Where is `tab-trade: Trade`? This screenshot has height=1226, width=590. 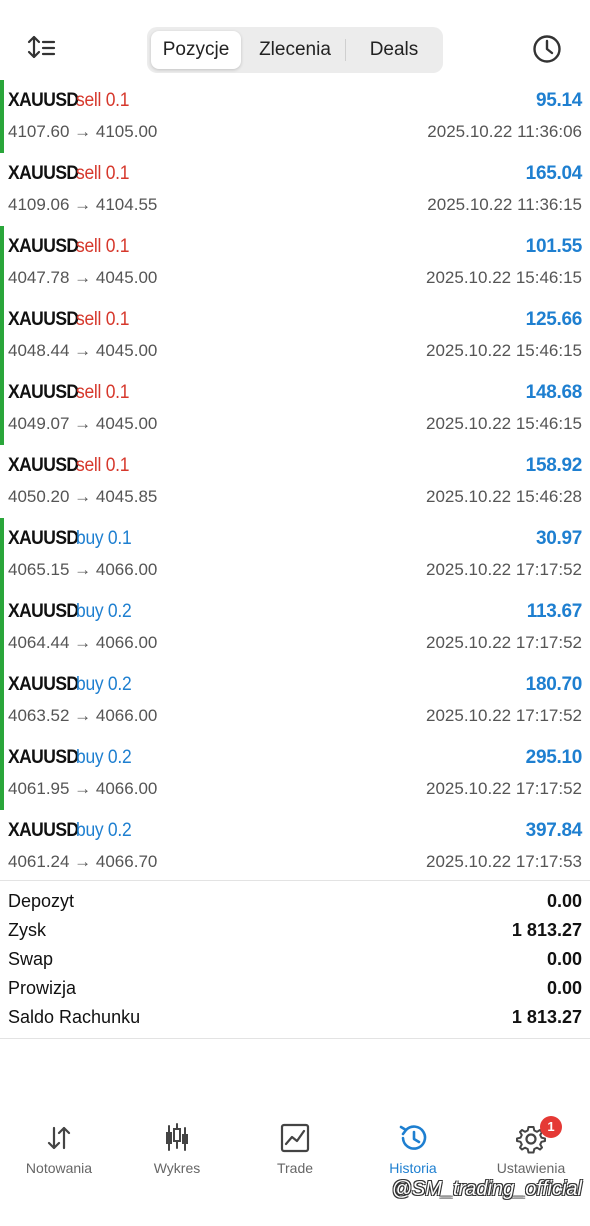 tab-trade: Trade is located at coordinates (295, 1150).